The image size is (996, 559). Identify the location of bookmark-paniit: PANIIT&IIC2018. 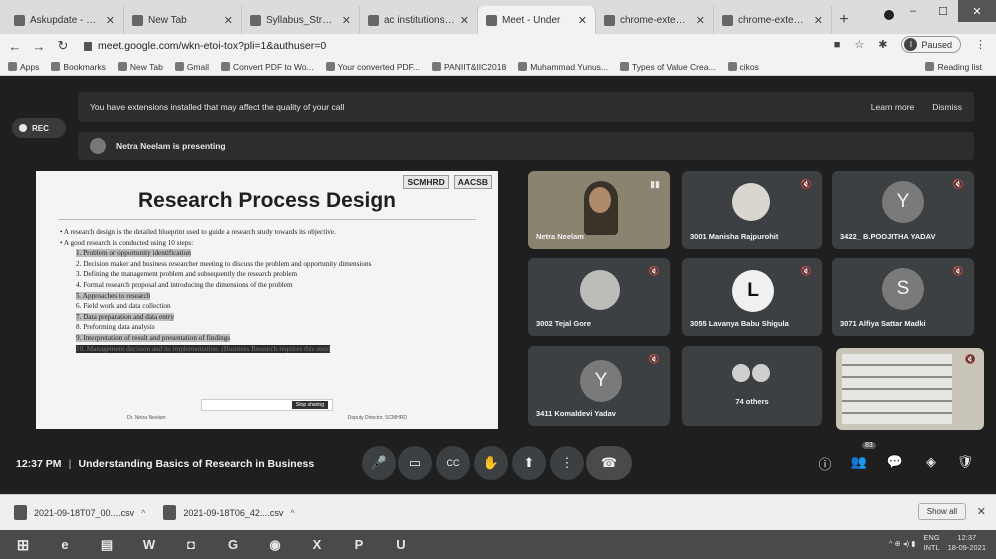
(469, 67).